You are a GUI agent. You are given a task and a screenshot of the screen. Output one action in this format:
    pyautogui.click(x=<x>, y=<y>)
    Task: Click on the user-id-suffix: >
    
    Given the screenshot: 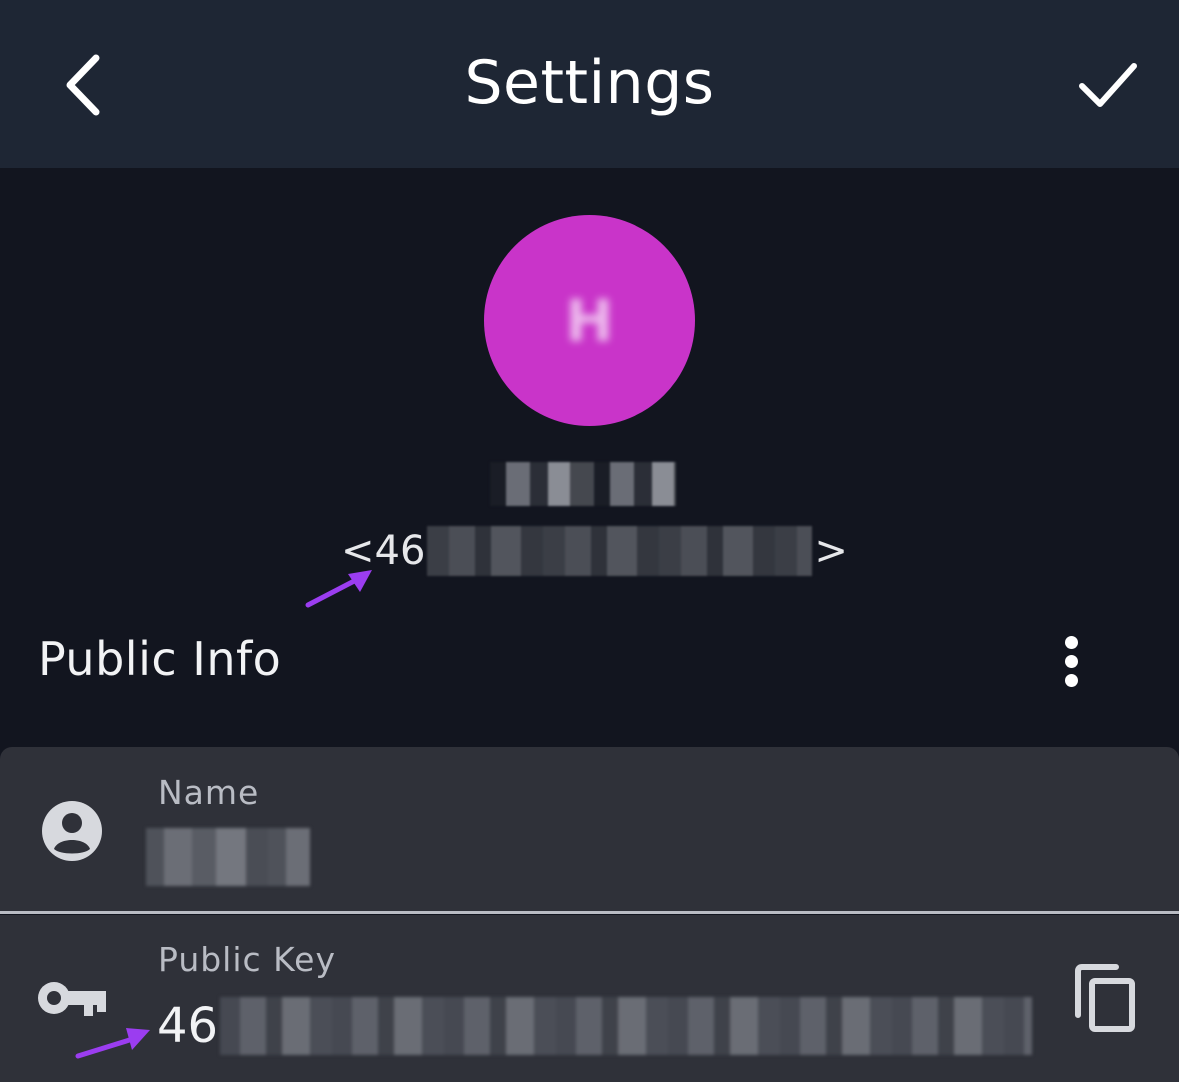 What is the action you would take?
    pyautogui.click(x=831, y=551)
    